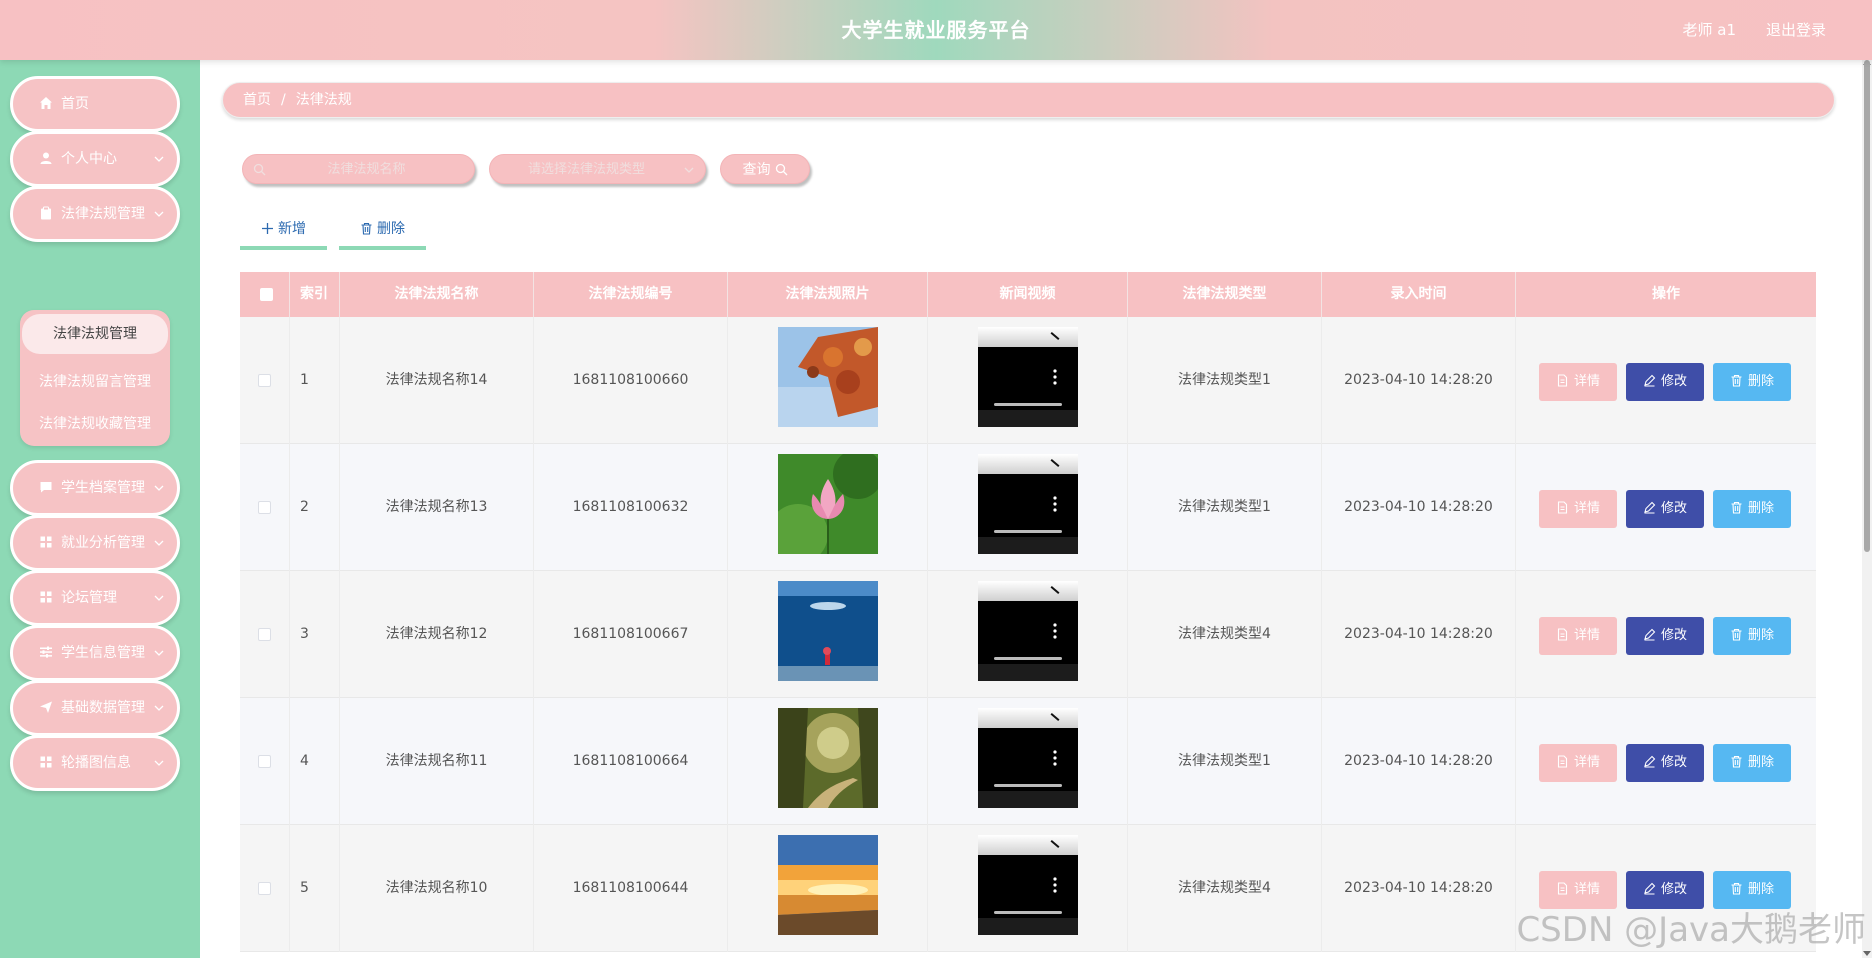 The width and height of the screenshot is (1872, 958). I want to click on row-select-cell, so click(265, 507).